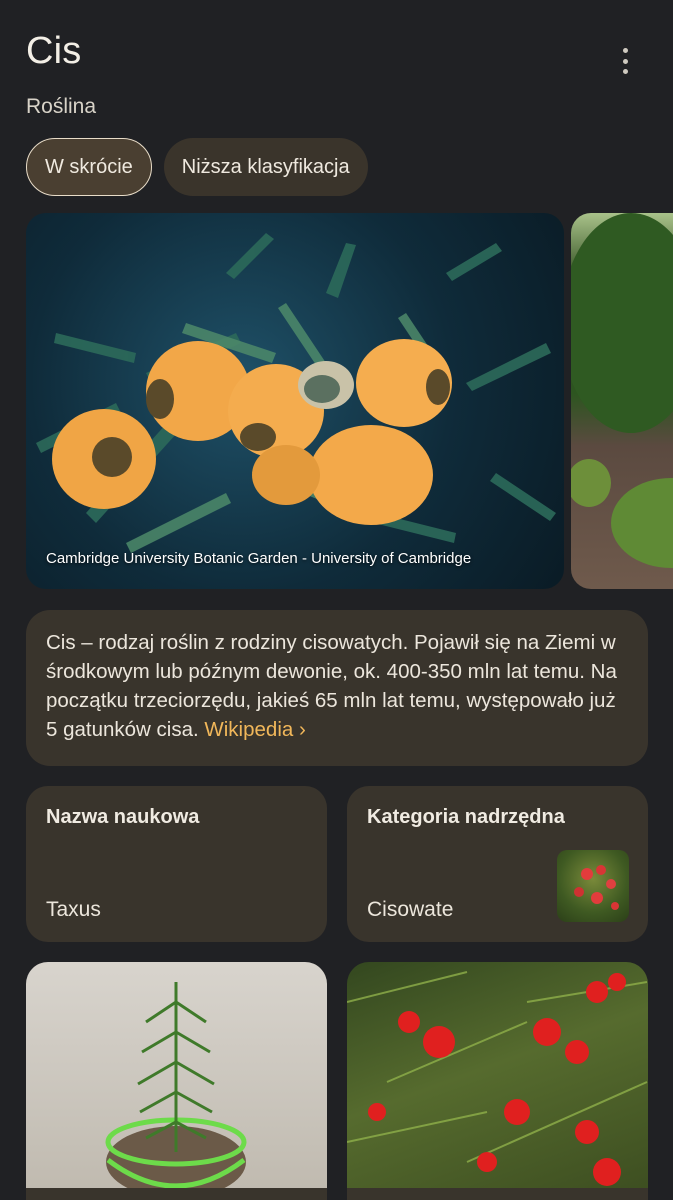 The height and width of the screenshot is (1200, 673). What do you see at coordinates (466, 817) in the screenshot?
I see `parent-category-label: Kategoria nadrzędna` at bounding box center [466, 817].